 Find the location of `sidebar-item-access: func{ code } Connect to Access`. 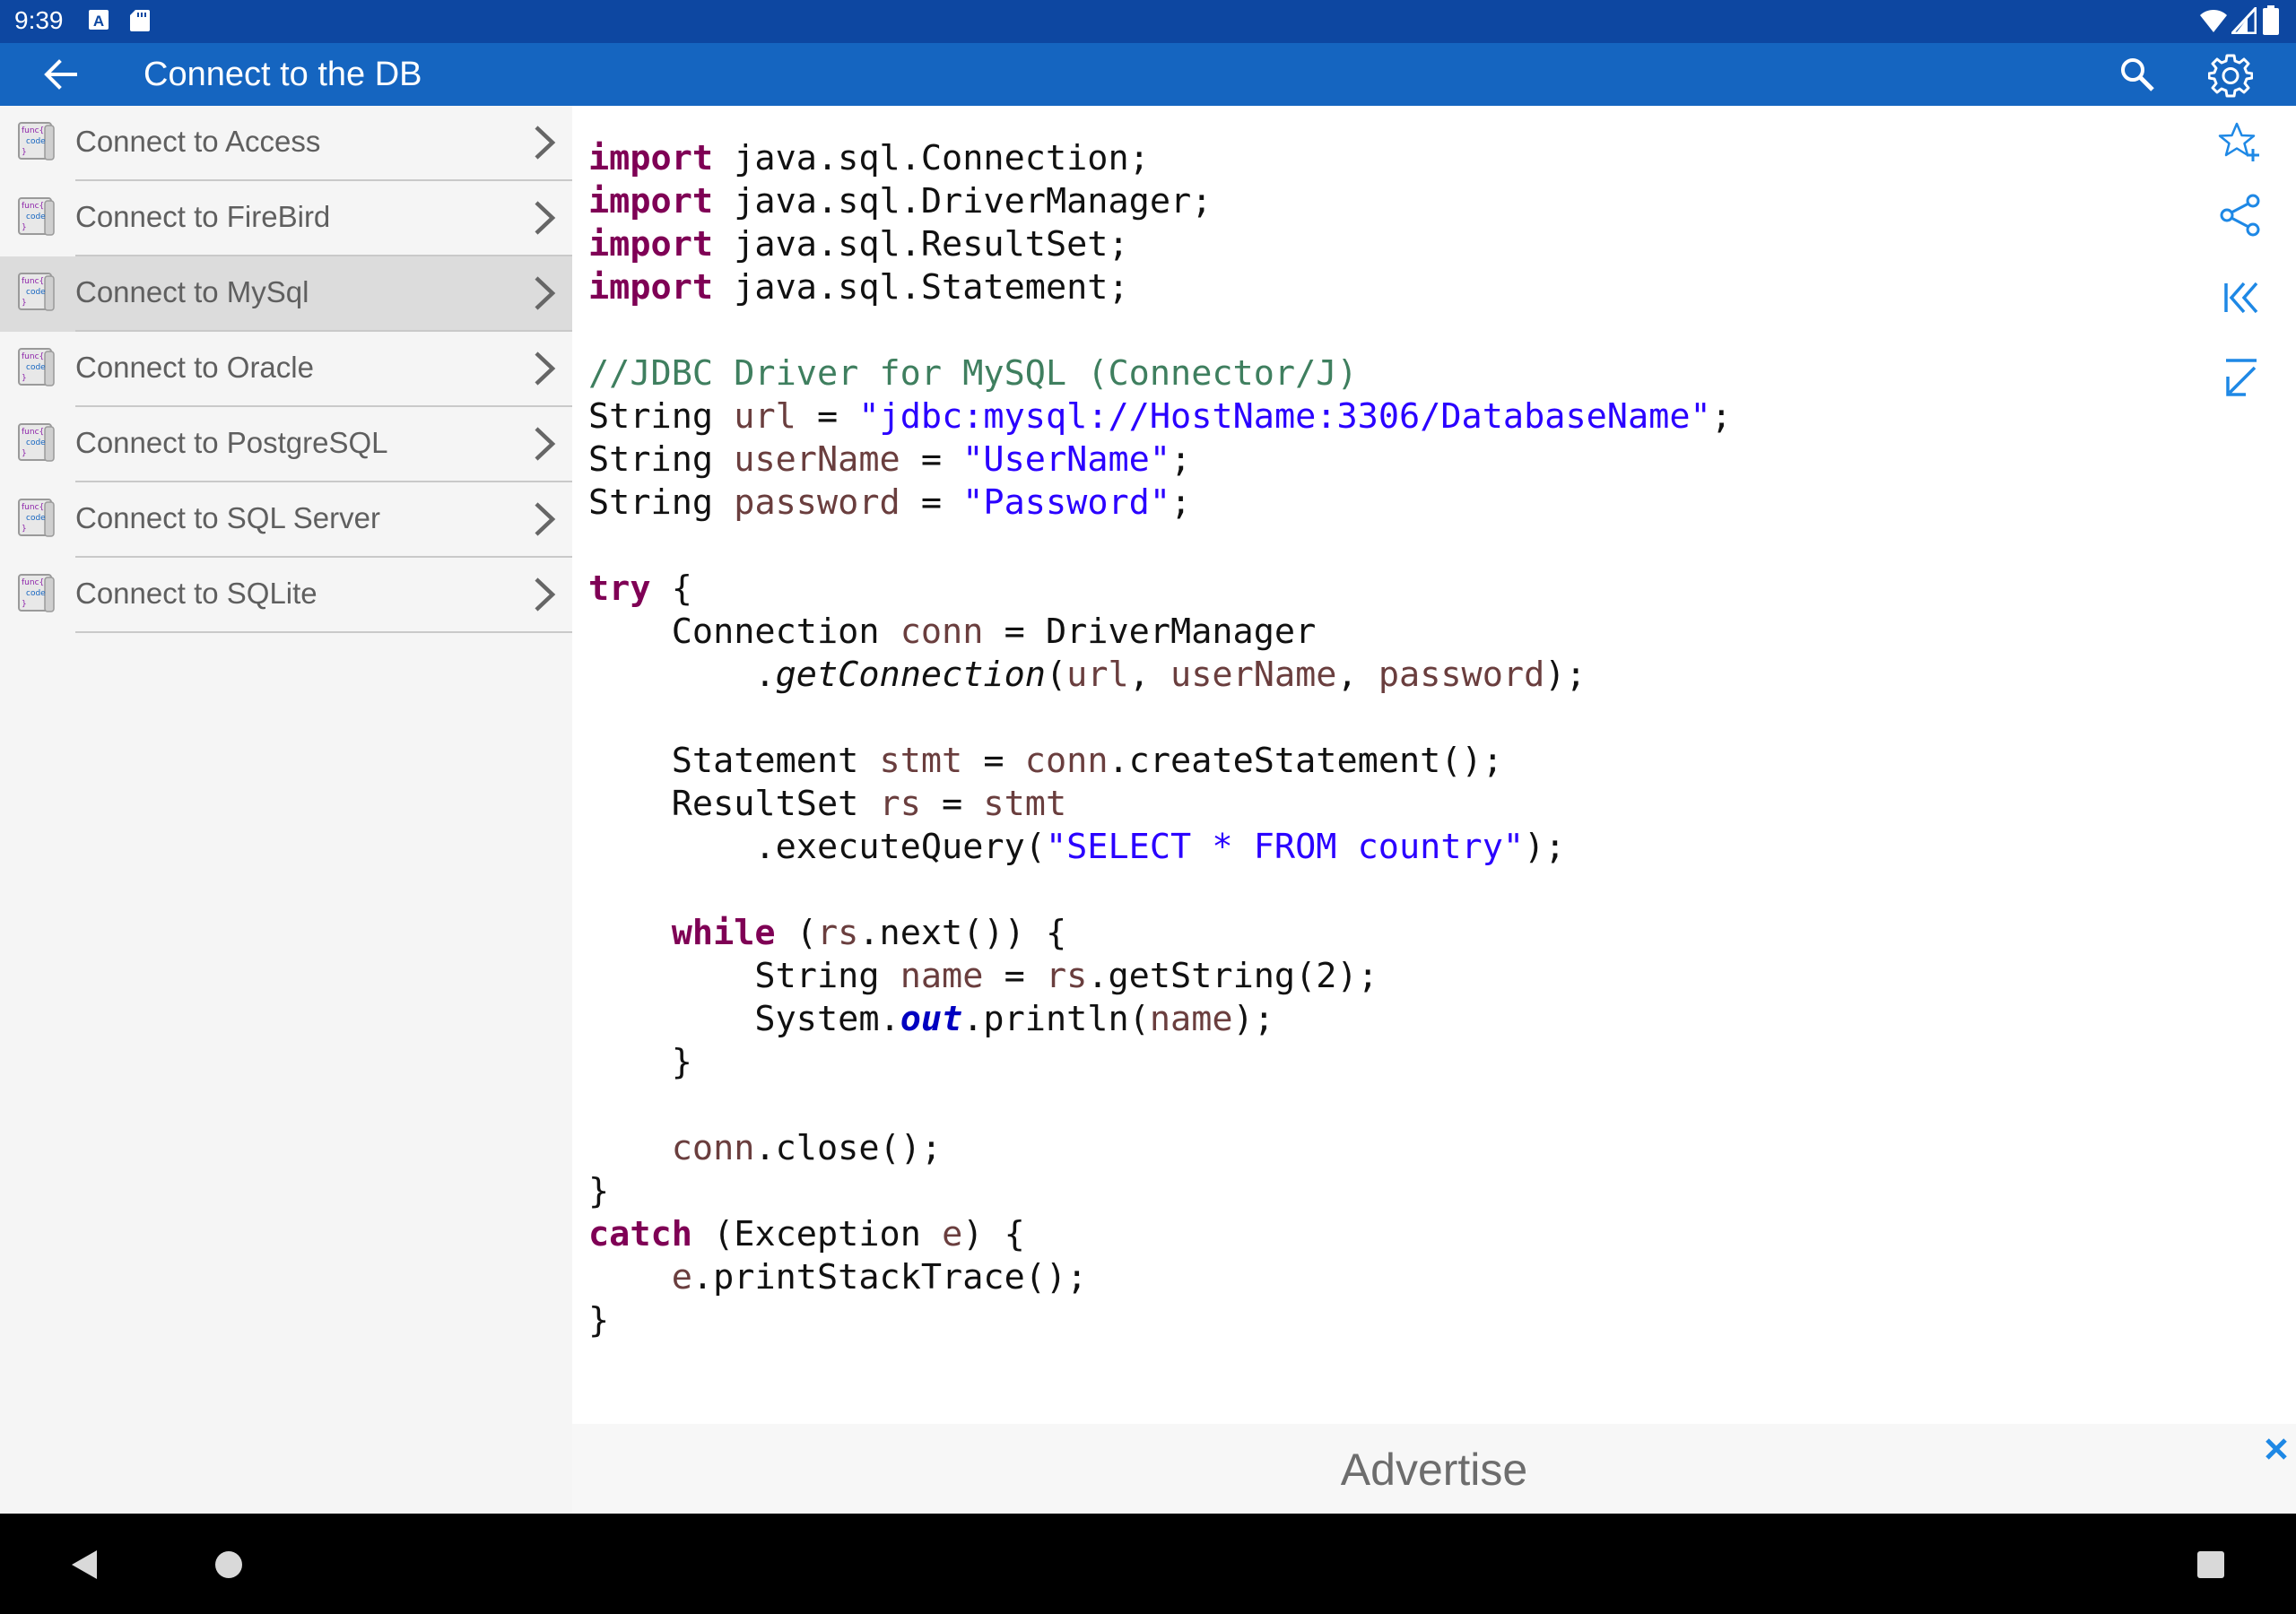

sidebar-item-access: func{ code } Connect to Access is located at coordinates (286, 143).